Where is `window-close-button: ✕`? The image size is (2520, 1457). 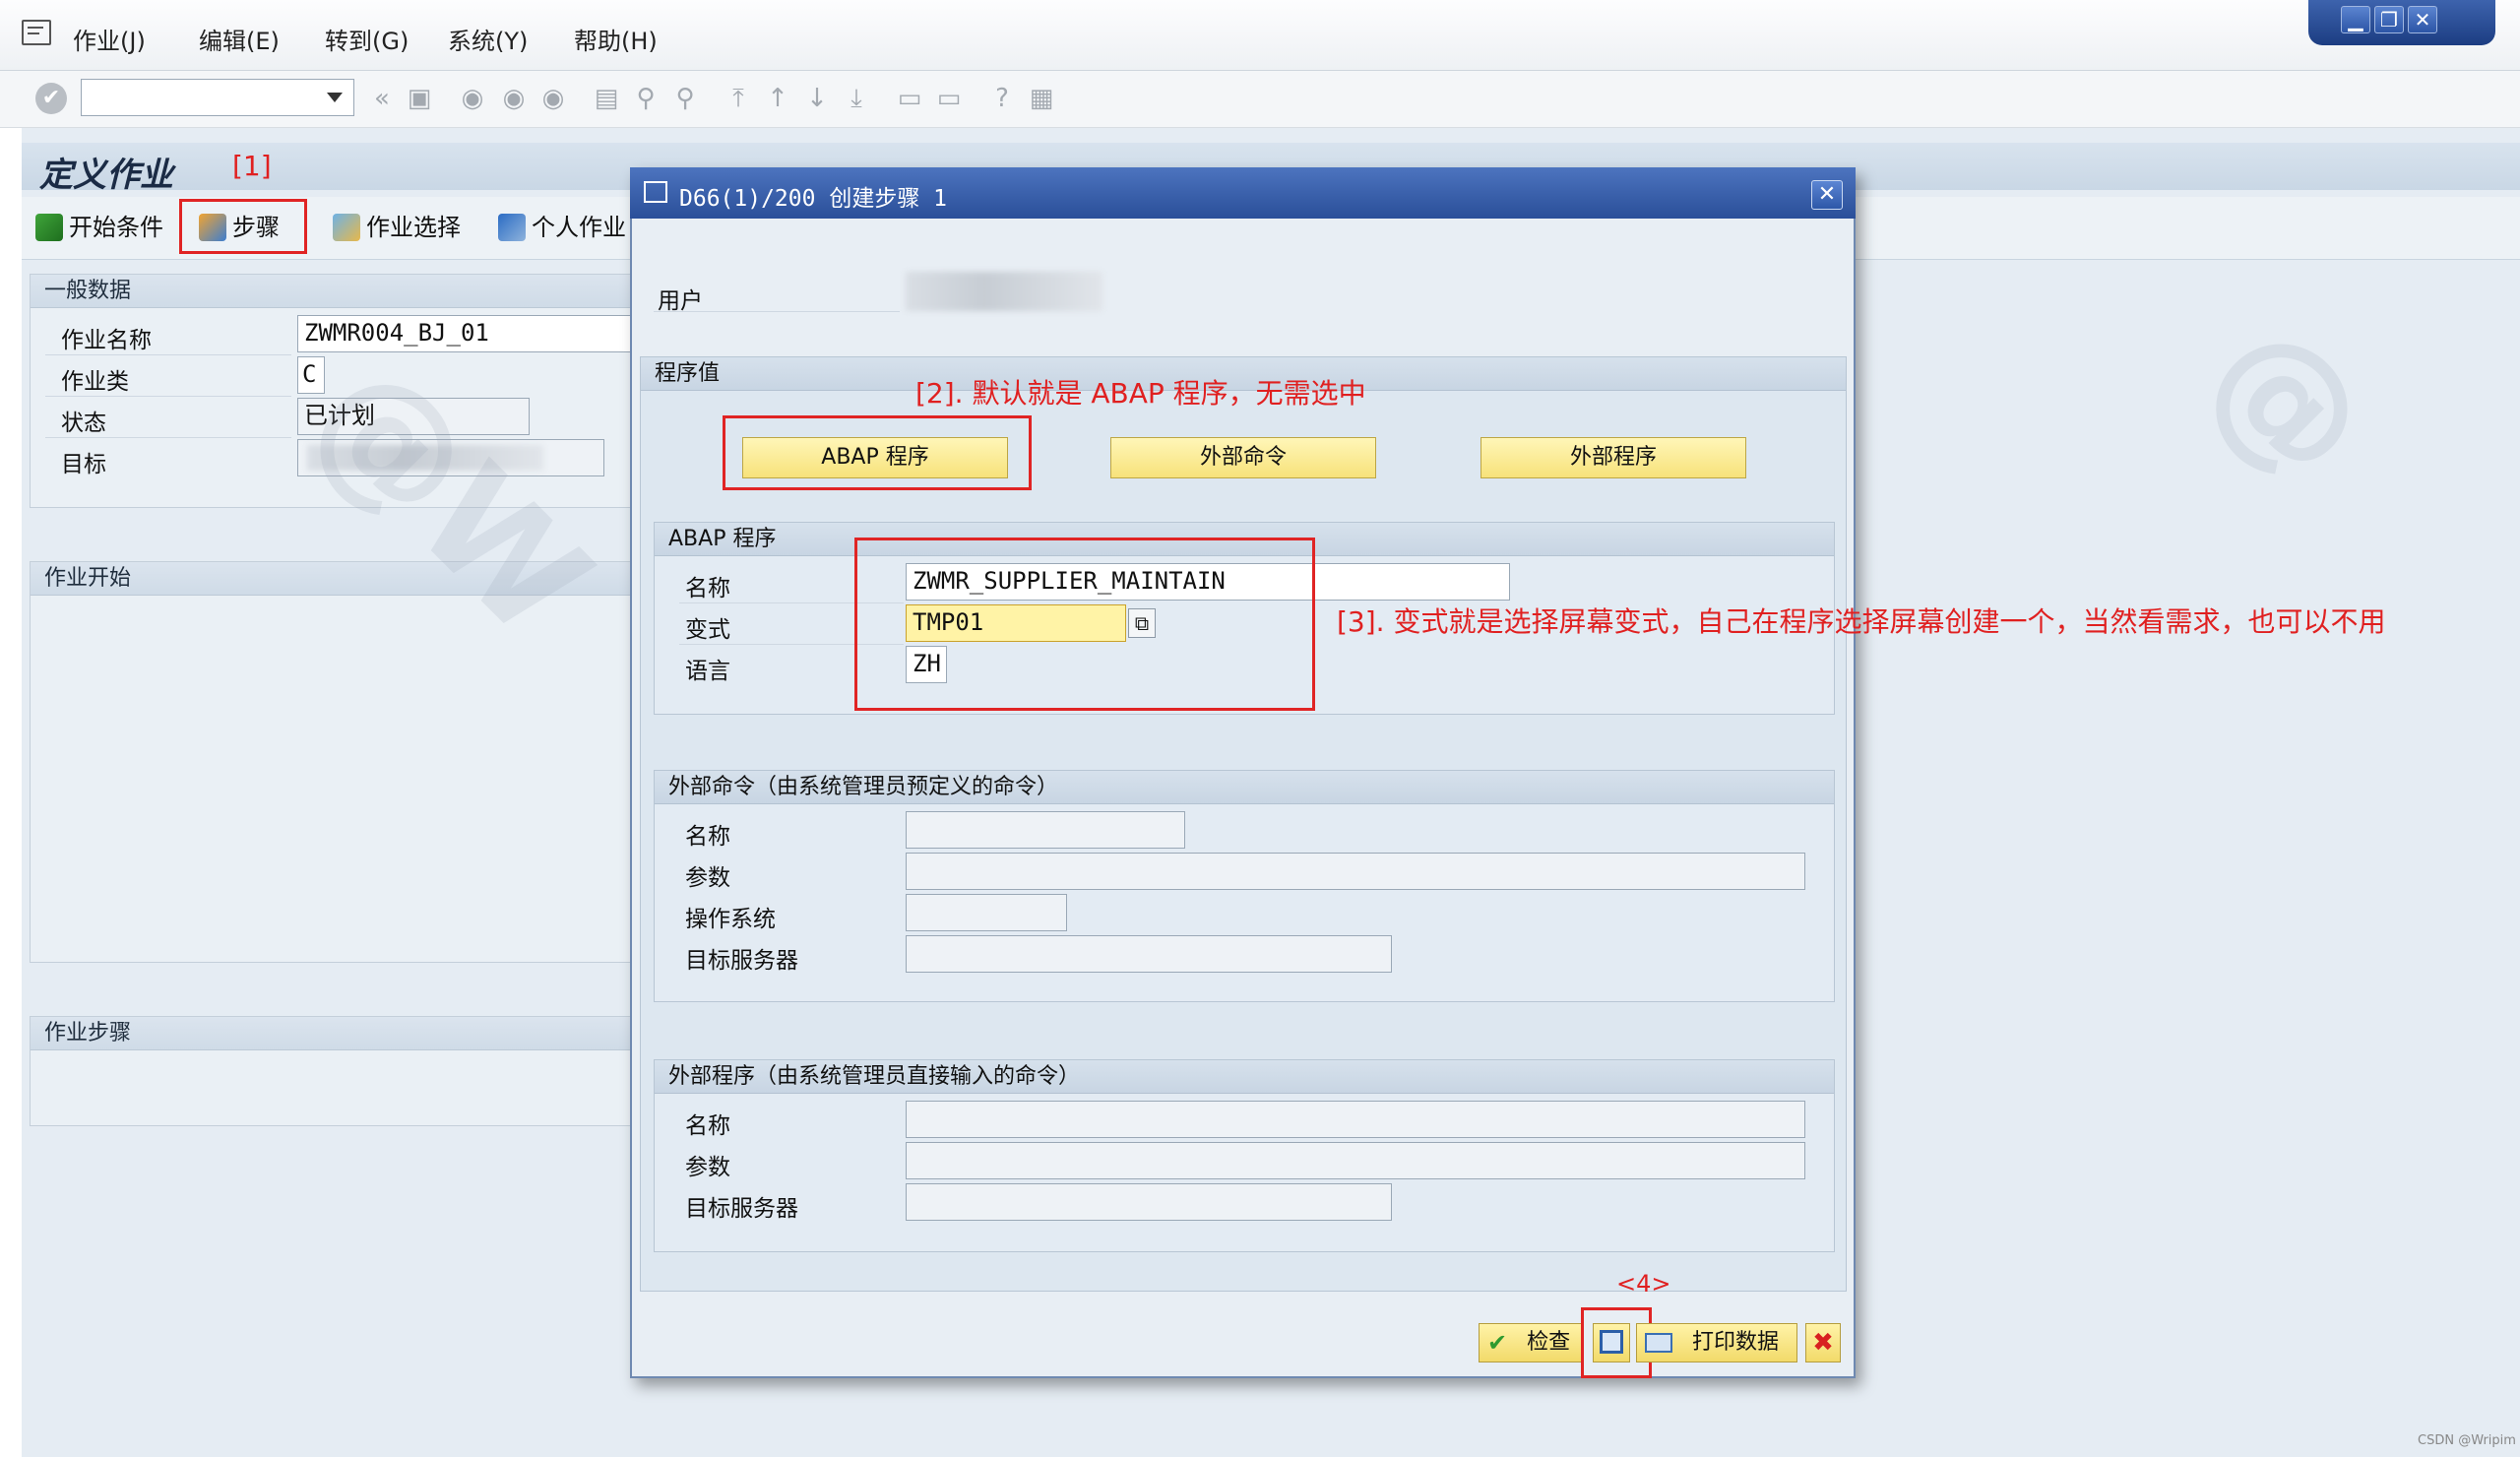
window-close-button: ✕ is located at coordinates (2422, 19).